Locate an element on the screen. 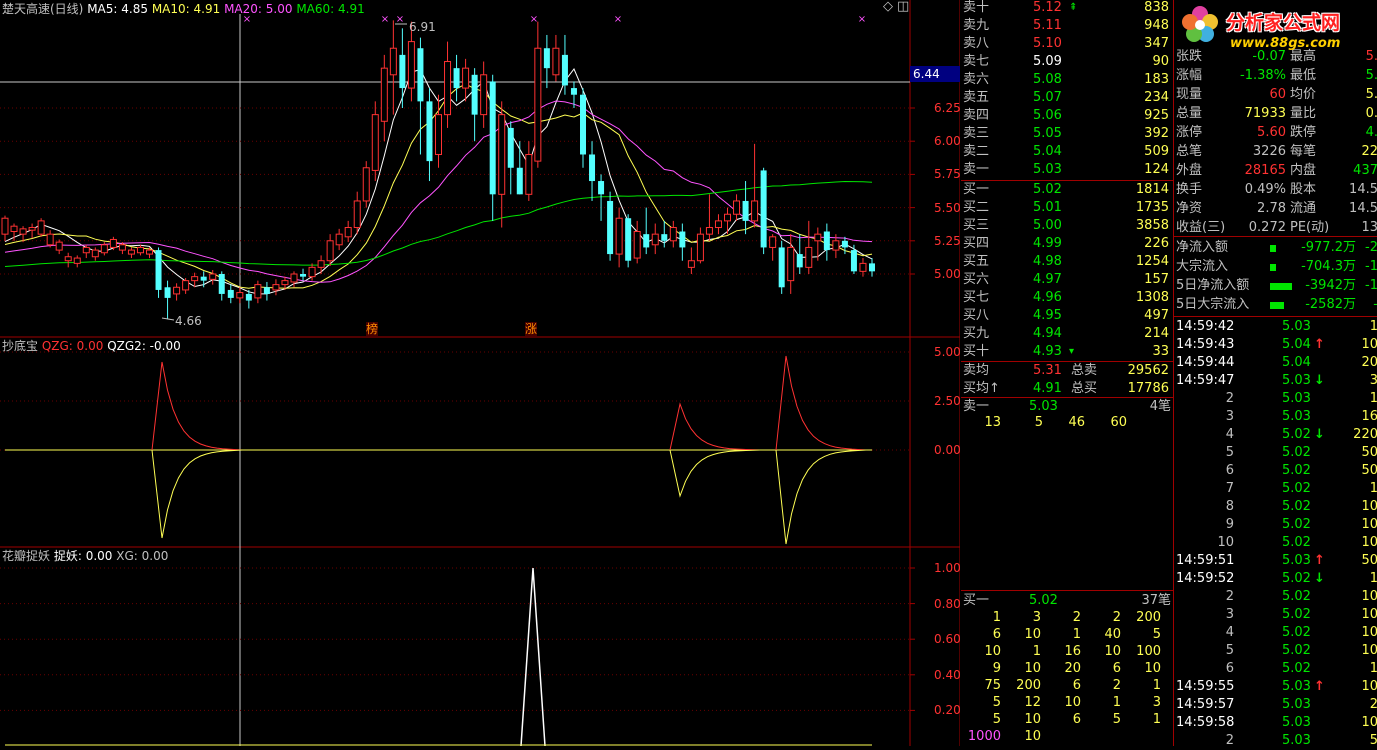  tick-time: 2 is located at coordinates (1229, 596).